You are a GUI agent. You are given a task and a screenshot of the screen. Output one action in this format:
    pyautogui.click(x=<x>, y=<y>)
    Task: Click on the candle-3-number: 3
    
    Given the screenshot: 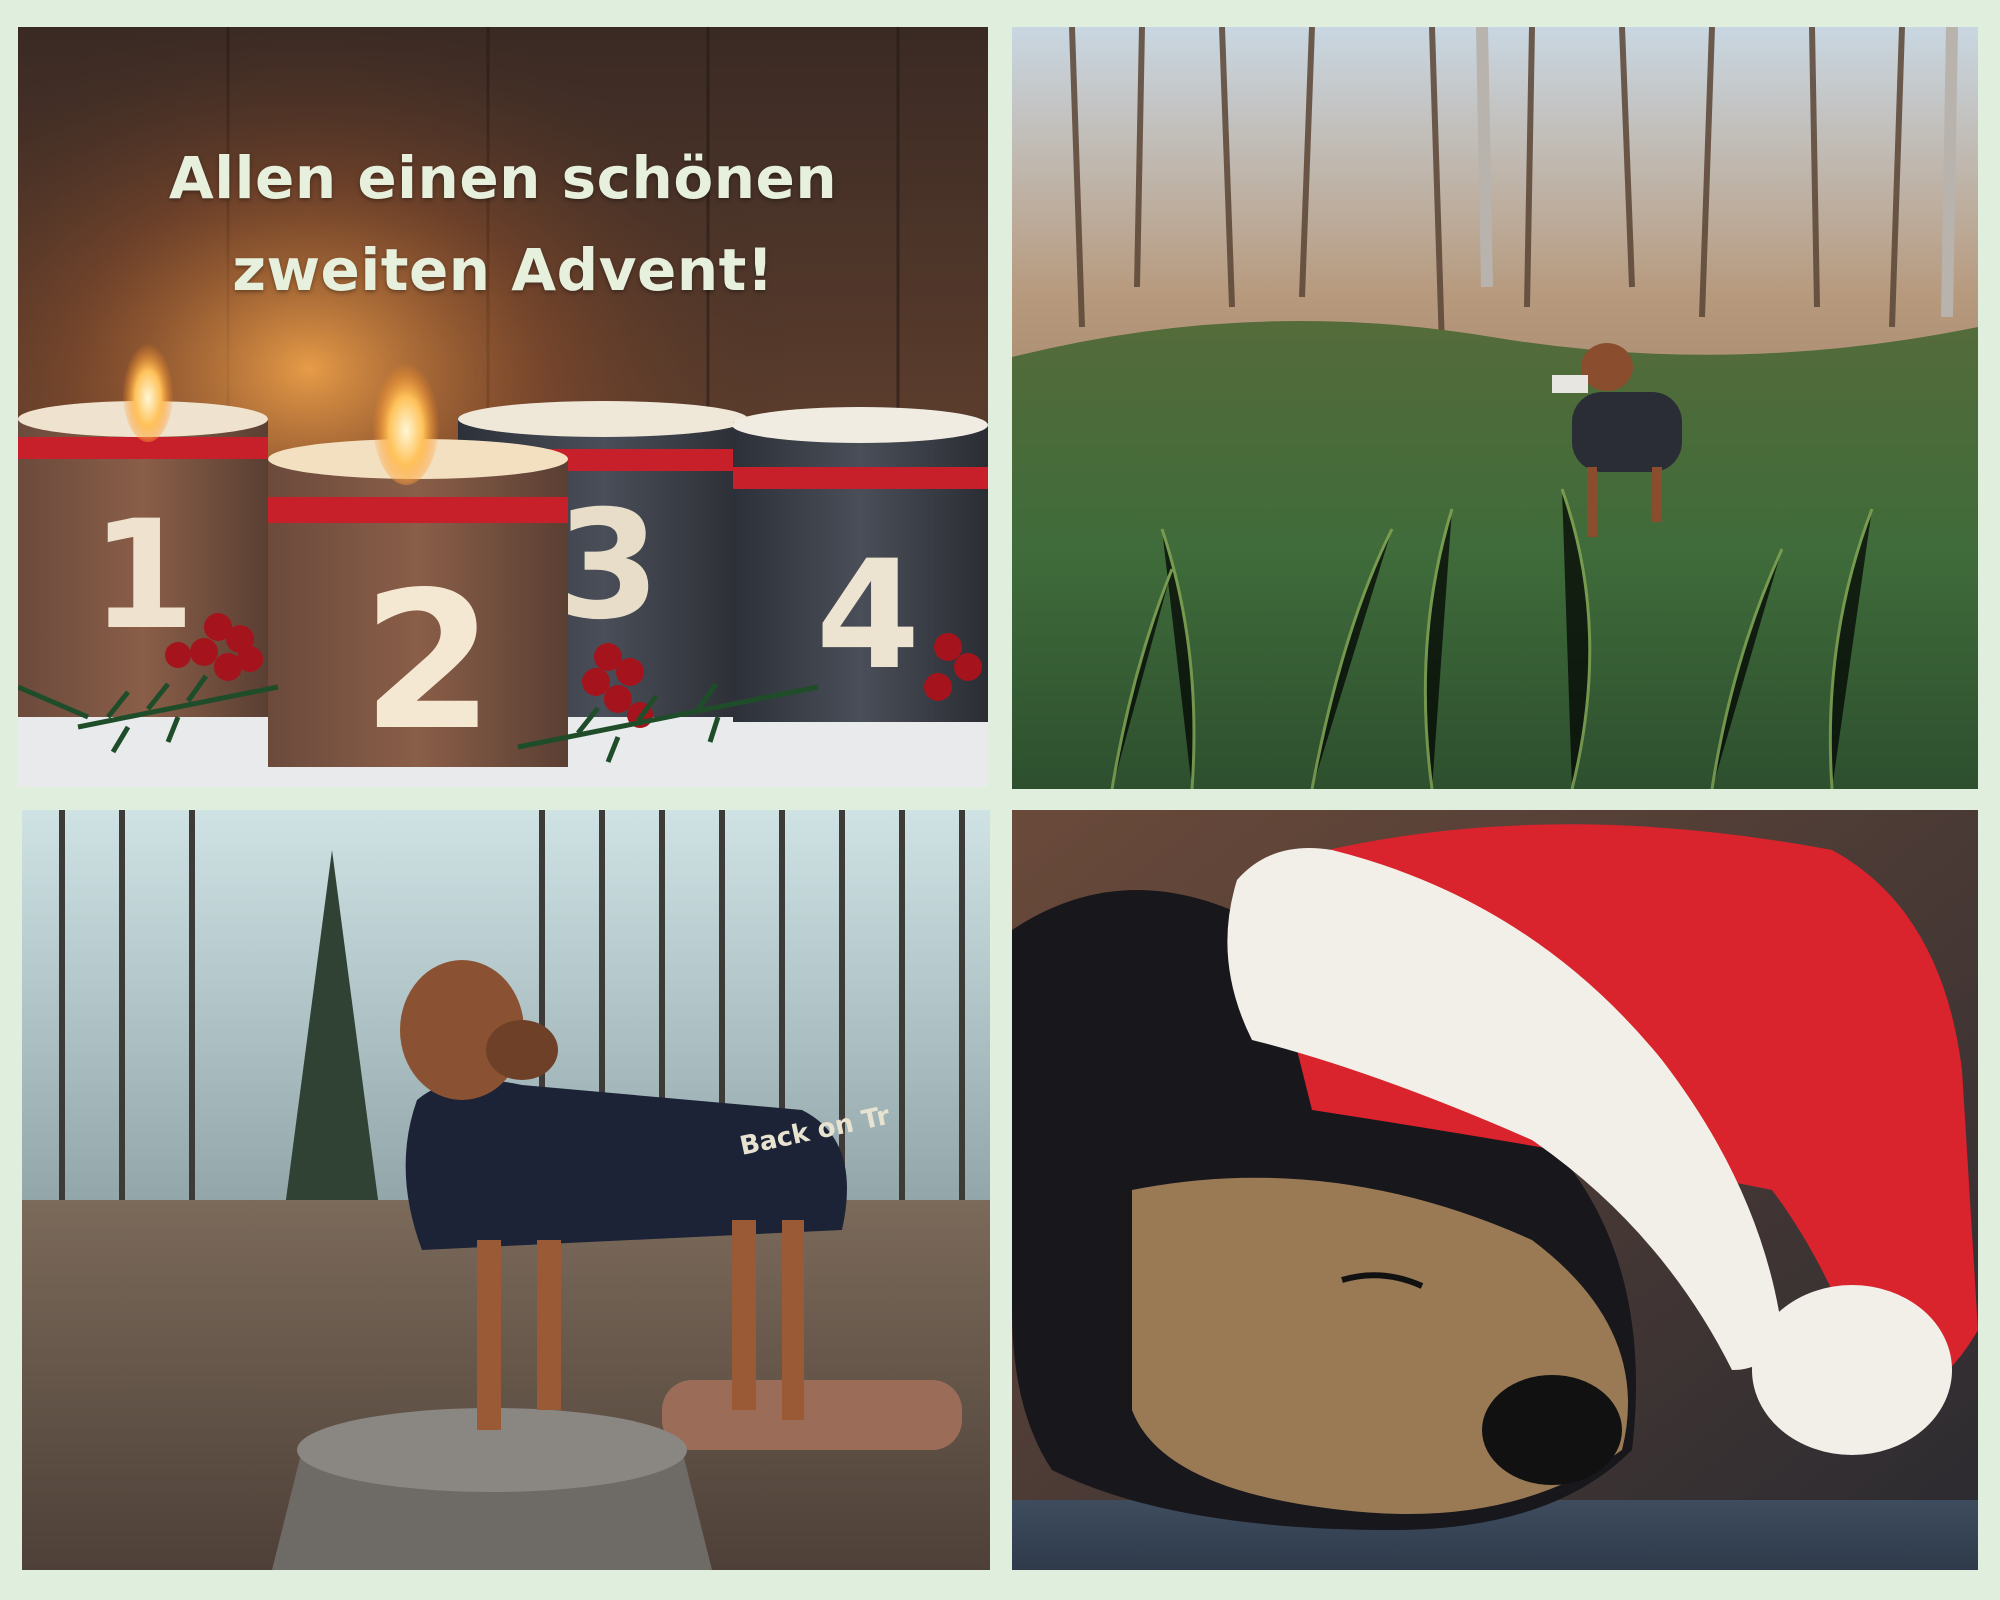 What is the action you would take?
    pyautogui.click(x=608, y=566)
    